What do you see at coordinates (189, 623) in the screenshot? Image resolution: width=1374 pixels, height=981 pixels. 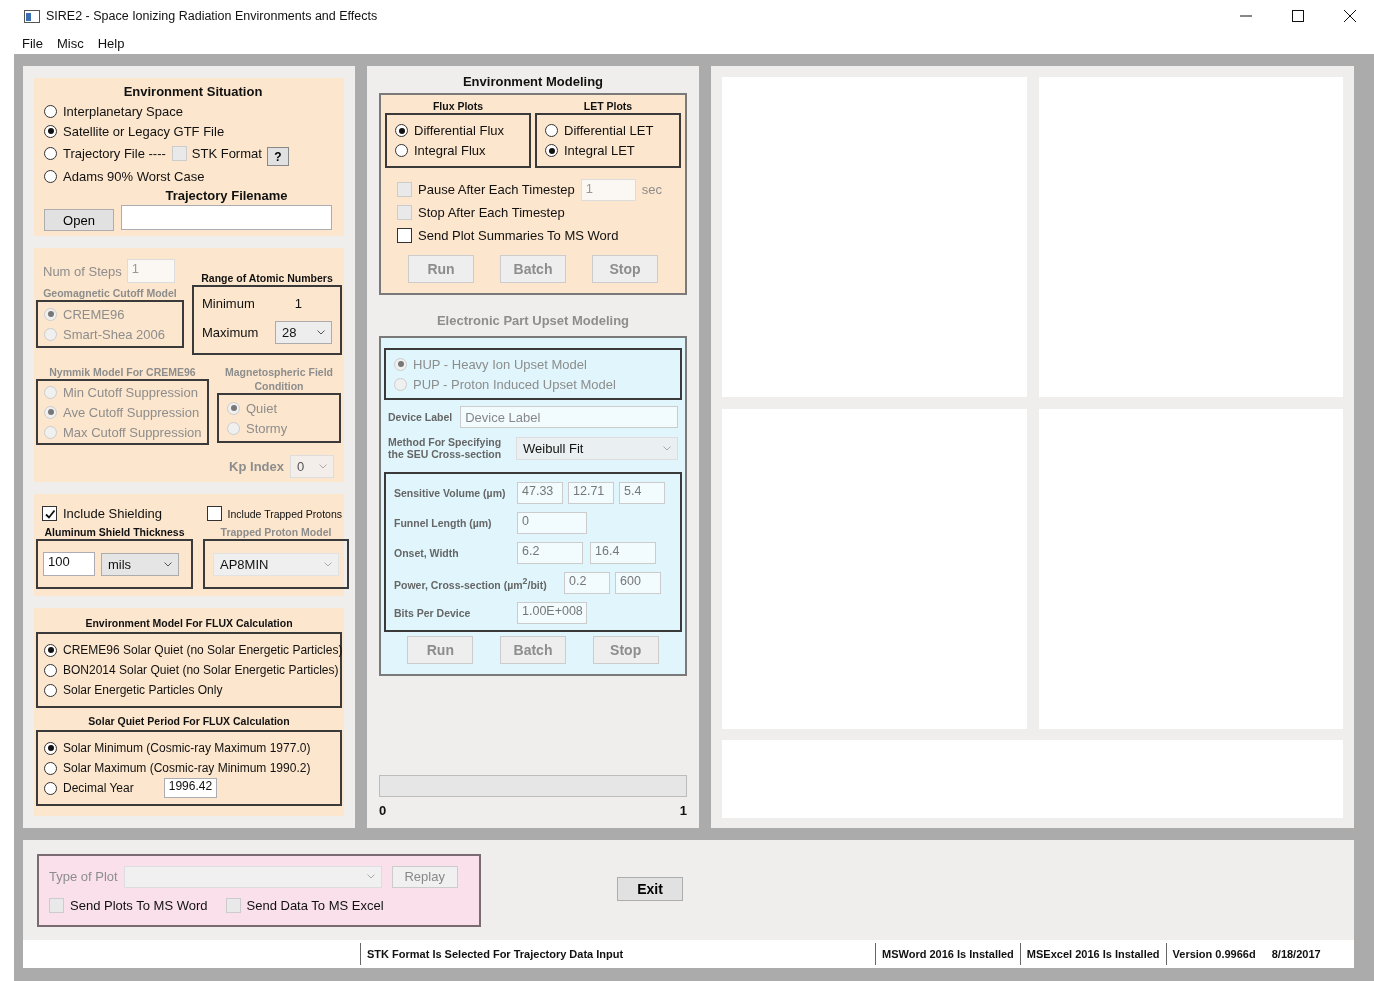 I see `group-title: Environment Model For FLUX Calculation` at bounding box center [189, 623].